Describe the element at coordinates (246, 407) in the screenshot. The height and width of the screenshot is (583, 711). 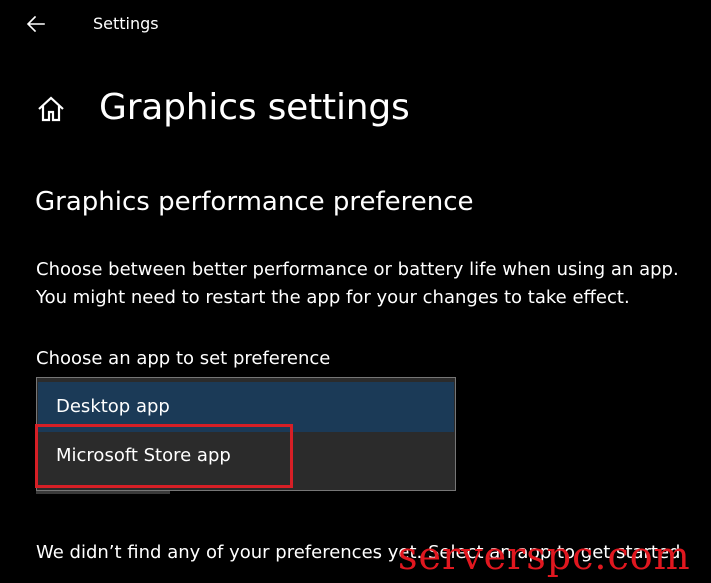
I see `option-desktop-app: Desktop app` at that location.